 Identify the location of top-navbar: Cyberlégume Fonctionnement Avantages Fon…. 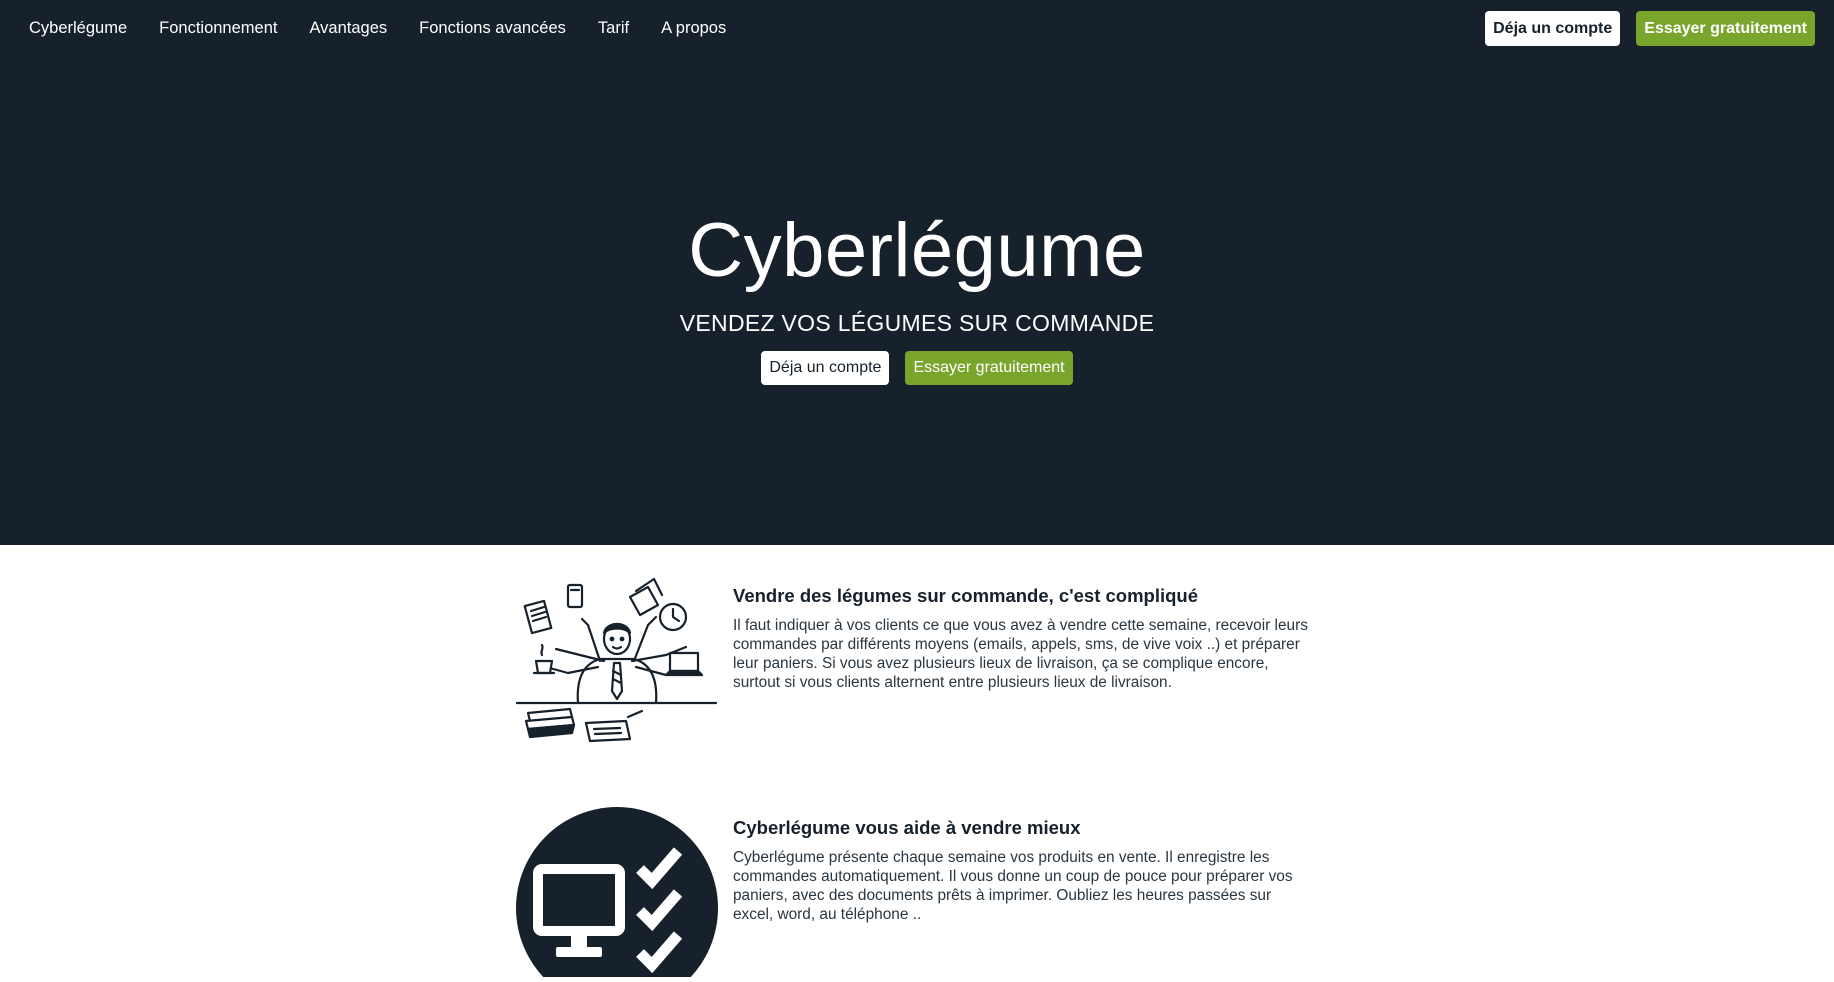
(917, 28).